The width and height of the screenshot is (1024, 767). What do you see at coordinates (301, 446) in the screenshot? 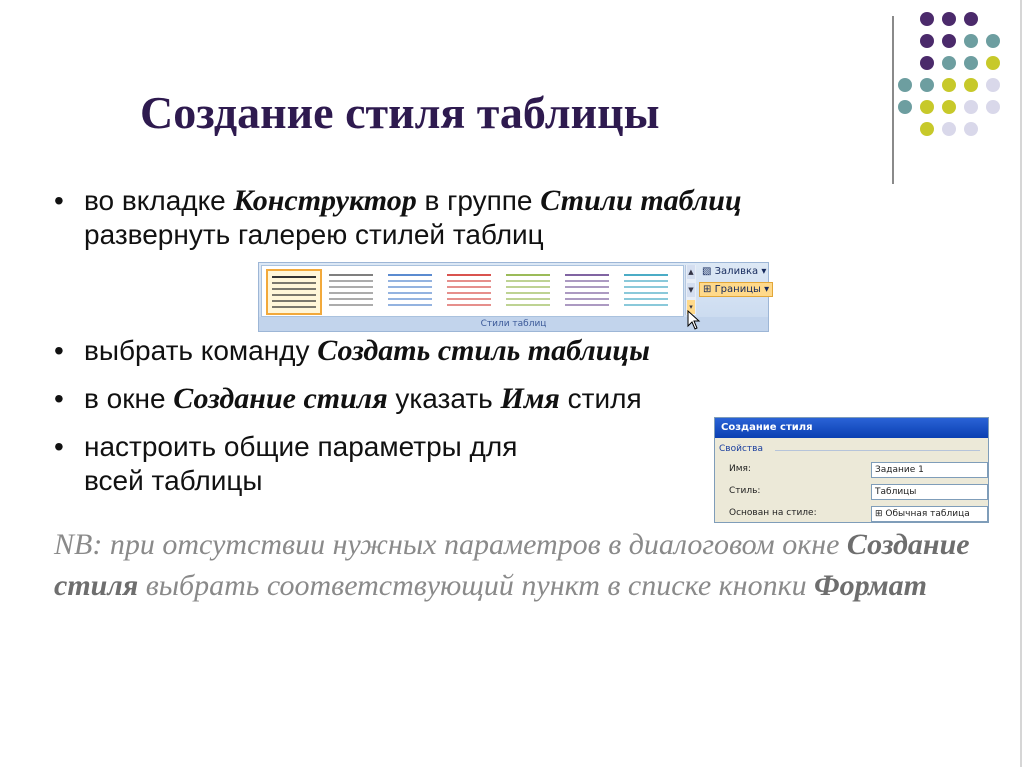
I see `bullet-text-part: настроить общие параметры для` at bounding box center [301, 446].